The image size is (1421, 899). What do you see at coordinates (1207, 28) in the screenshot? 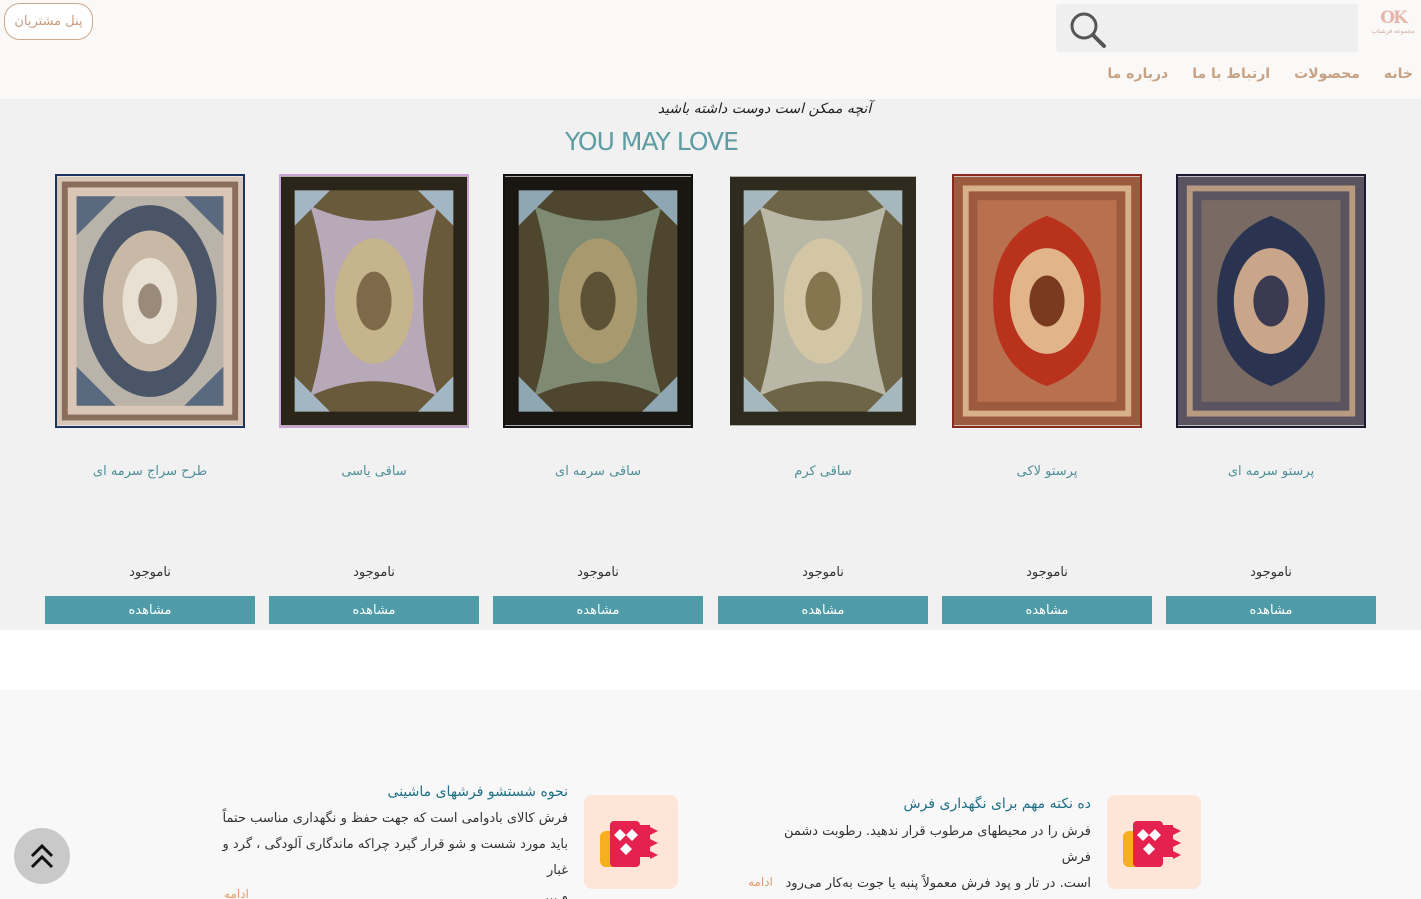
I see `search-box` at bounding box center [1207, 28].